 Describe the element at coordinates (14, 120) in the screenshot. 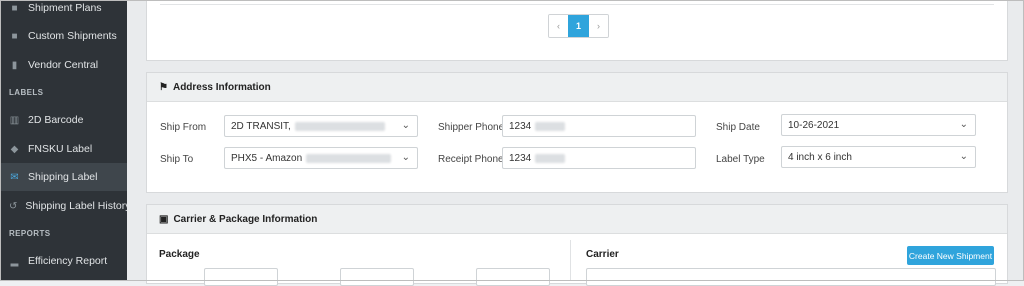

I see `barcode-icon: ▥` at that location.